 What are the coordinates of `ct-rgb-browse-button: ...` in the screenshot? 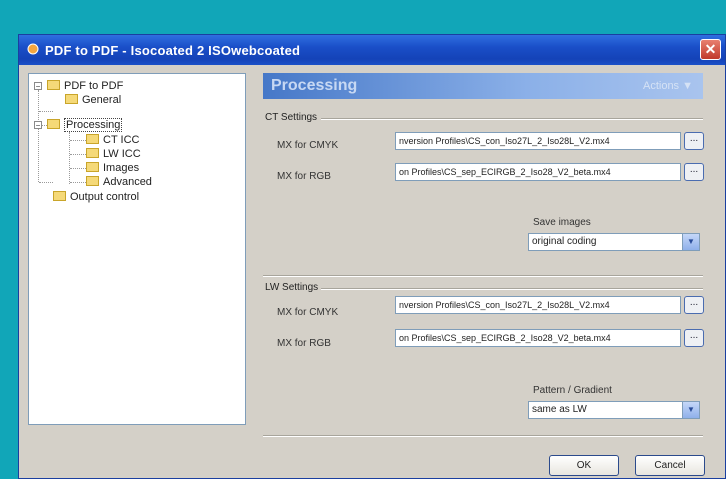 It's located at (694, 172).